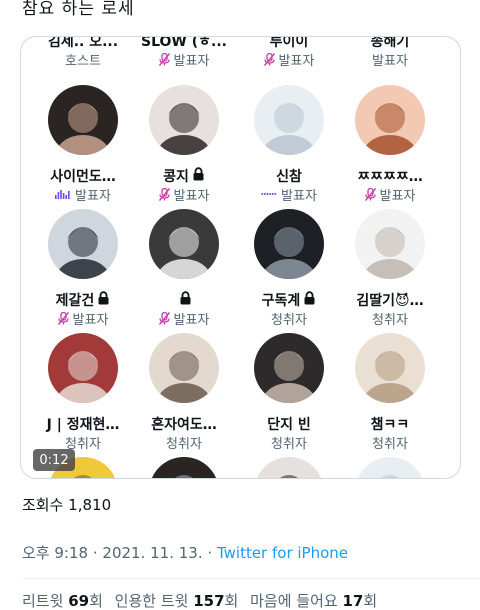 The width and height of the screenshot is (480, 610). I want to click on participant-name: 단지 빈, so click(289, 424).